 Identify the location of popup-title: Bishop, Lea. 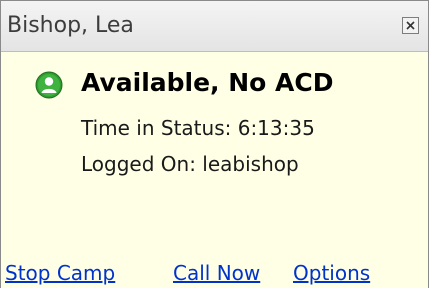
(70, 25).